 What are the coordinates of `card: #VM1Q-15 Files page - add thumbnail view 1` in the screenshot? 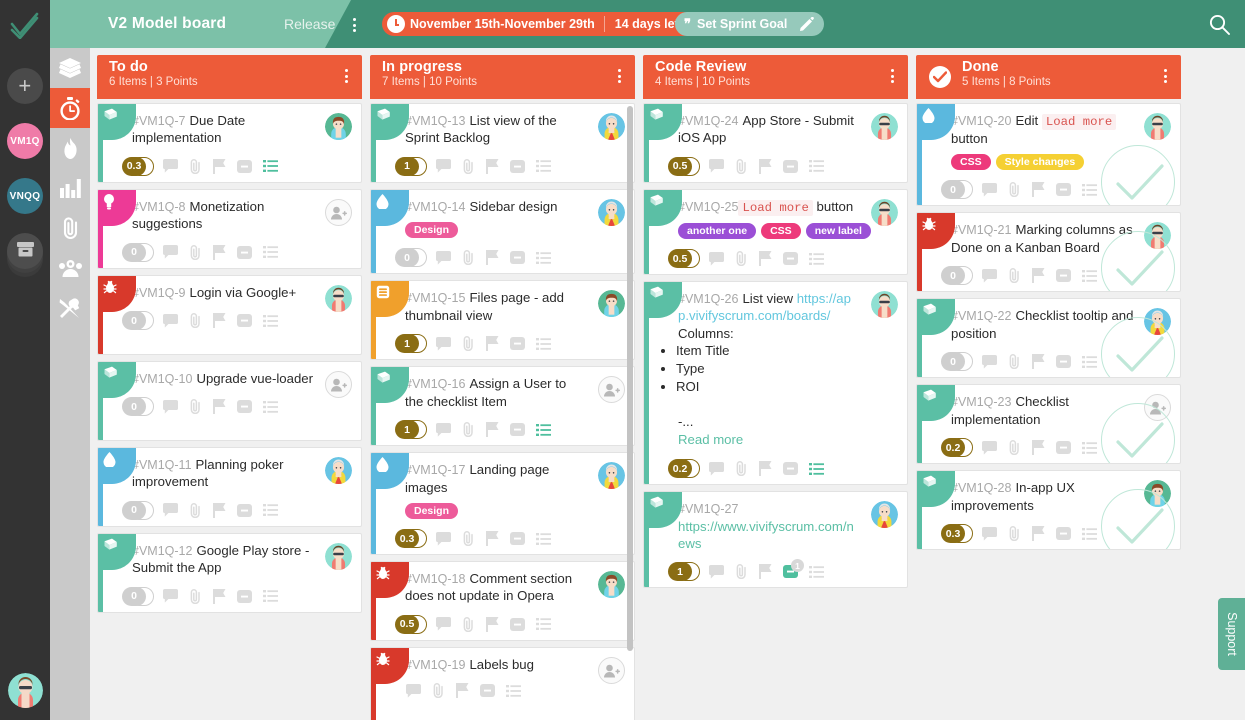 It's located at (502, 320).